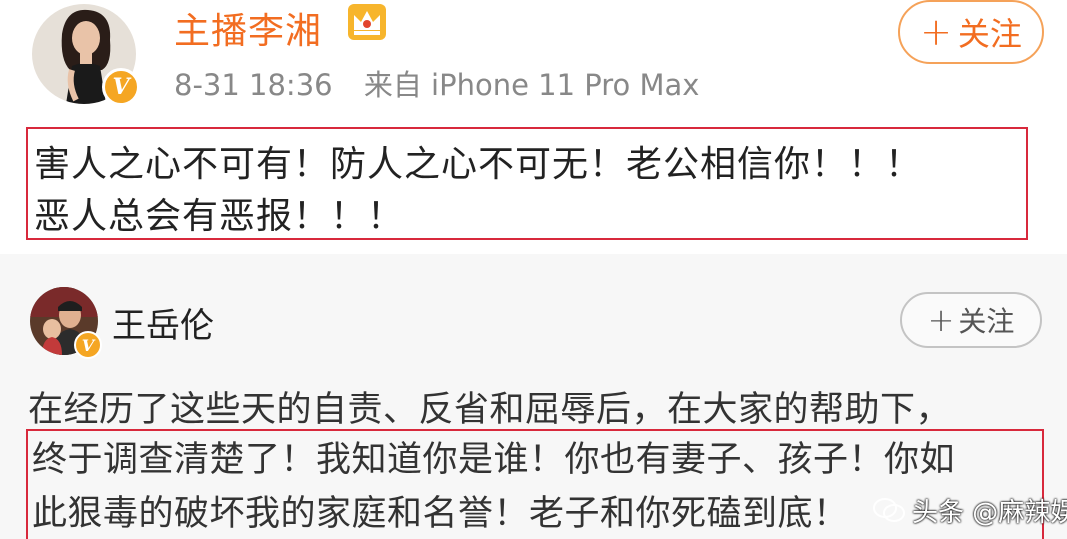  Describe the element at coordinates (478, 164) in the screenshot. I see `post-text-line: 害人之心不可有！防人之心不可无！老公相信你！！！` at that location.